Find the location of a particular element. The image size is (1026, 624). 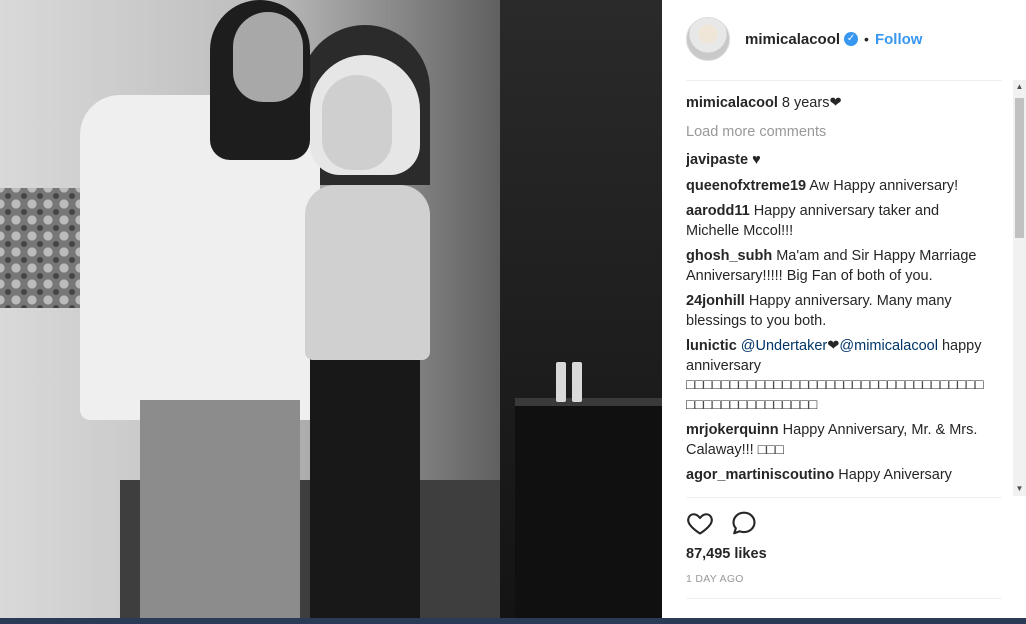

comment-username: queenofxtreme19 is located at coordinates (746, 186).